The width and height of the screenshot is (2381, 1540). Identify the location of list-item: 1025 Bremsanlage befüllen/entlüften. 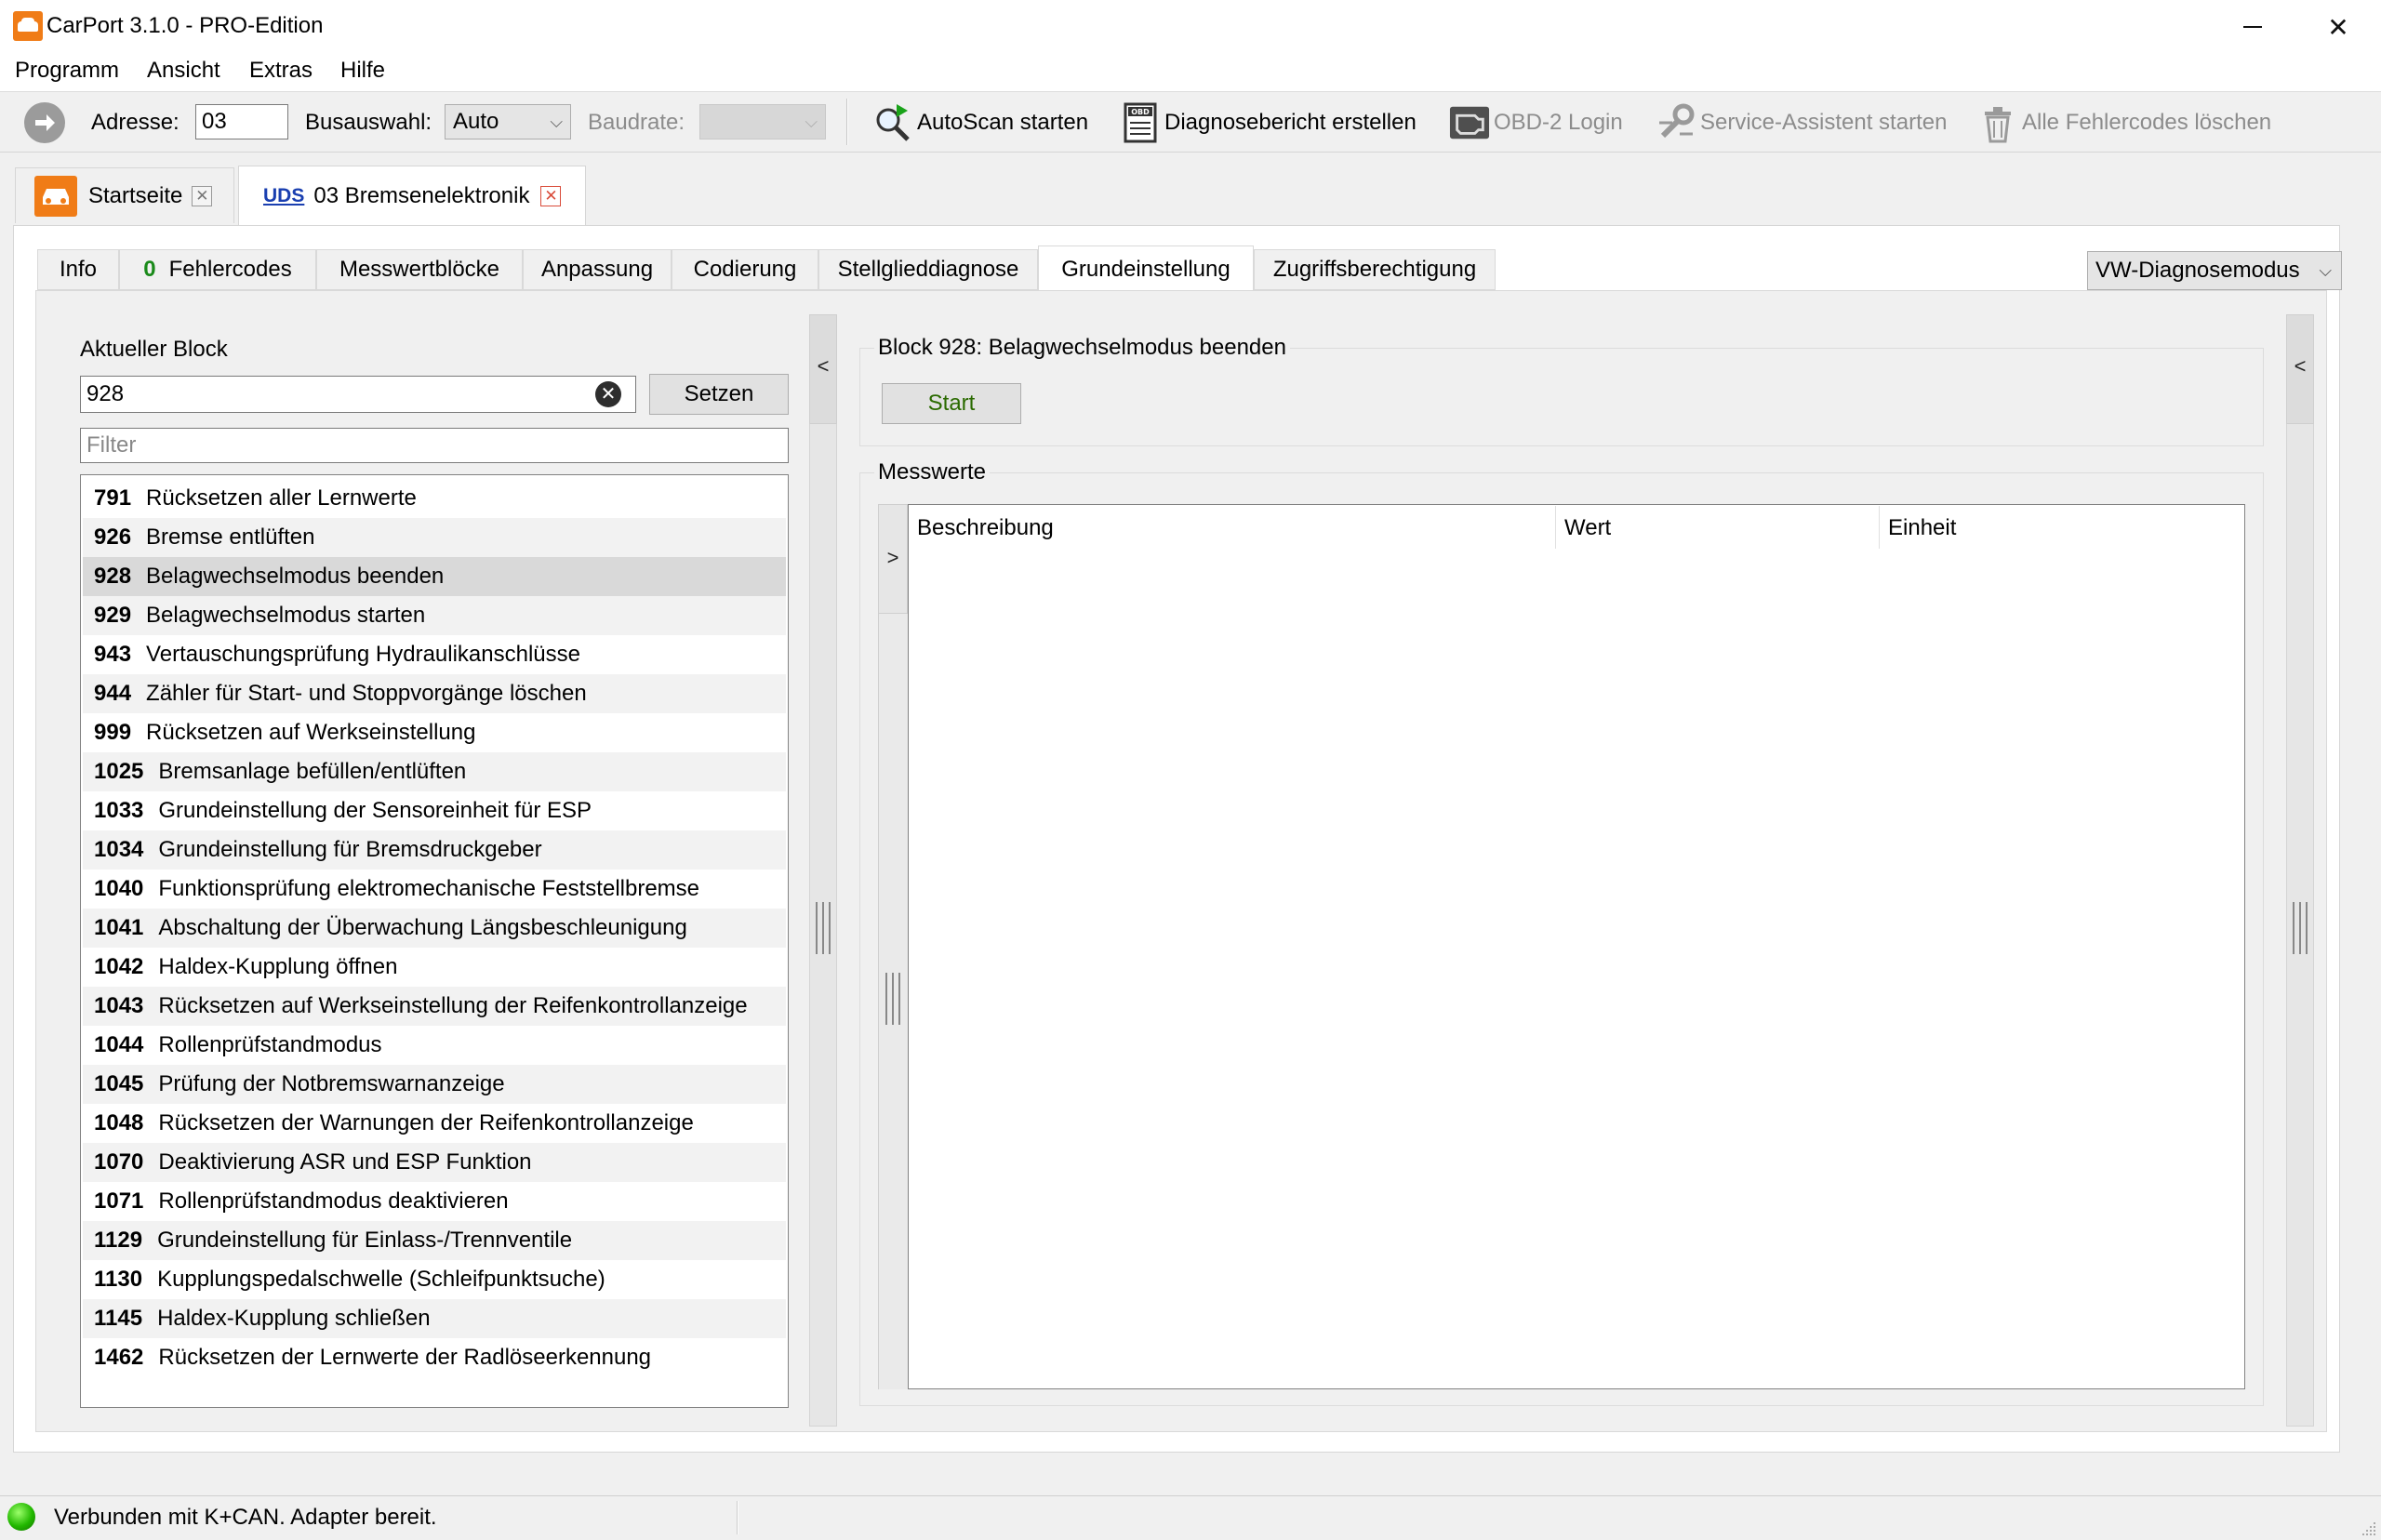
(435, 771).